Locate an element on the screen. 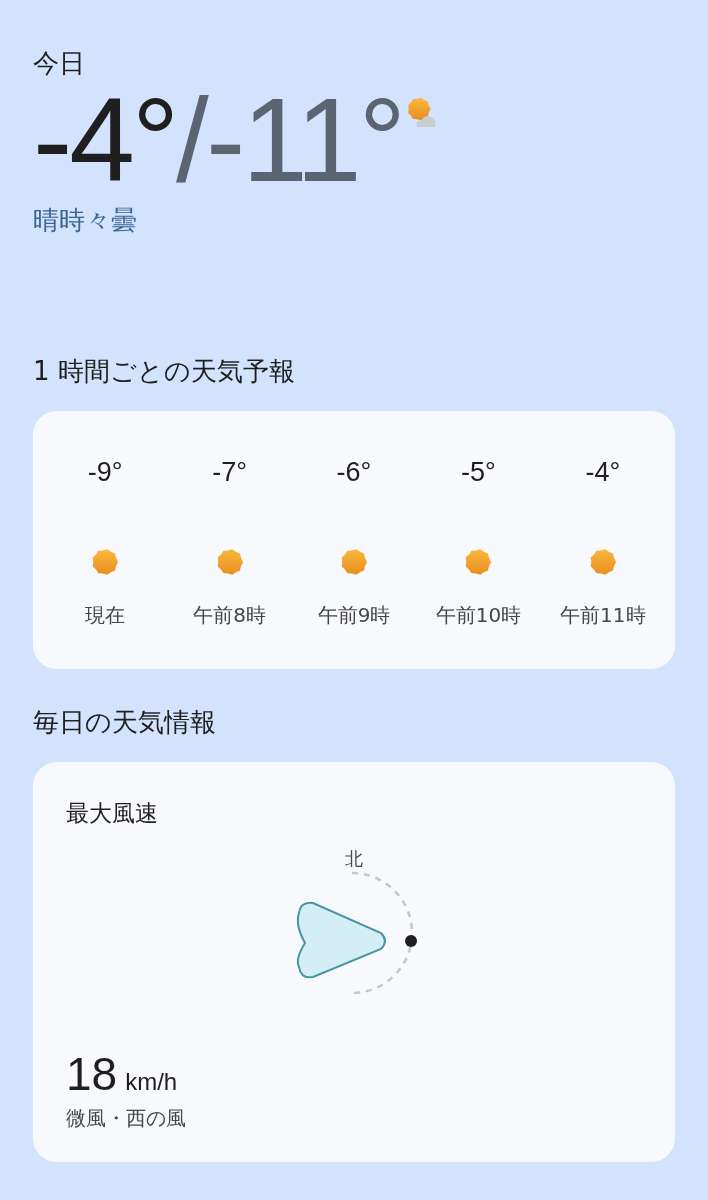  hourly-temperature: -7° is located at coordinates (229, 473).